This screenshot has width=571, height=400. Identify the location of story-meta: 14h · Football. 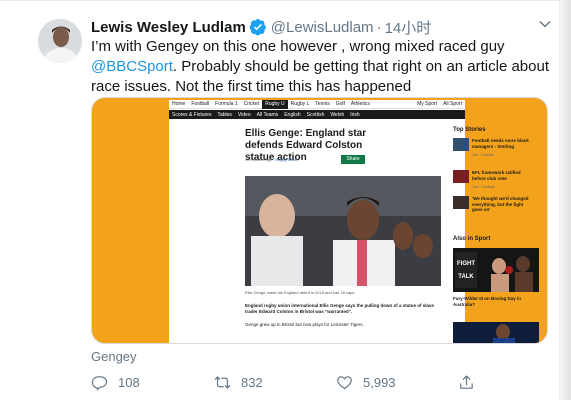
(483, 155).